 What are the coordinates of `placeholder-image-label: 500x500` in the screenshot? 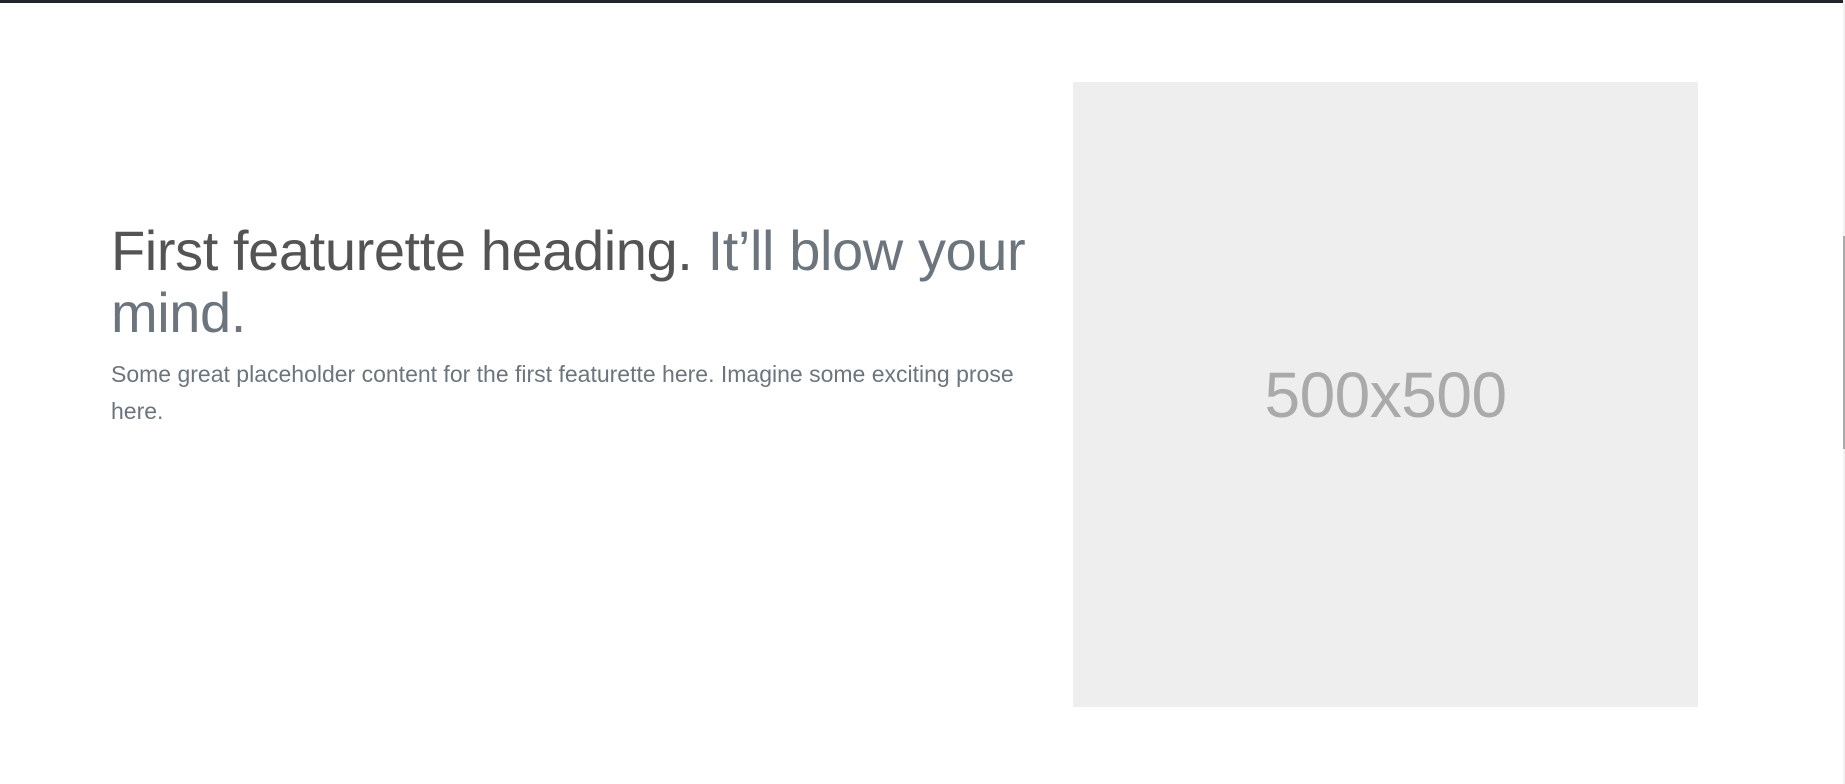 It's located at (1385, 394).